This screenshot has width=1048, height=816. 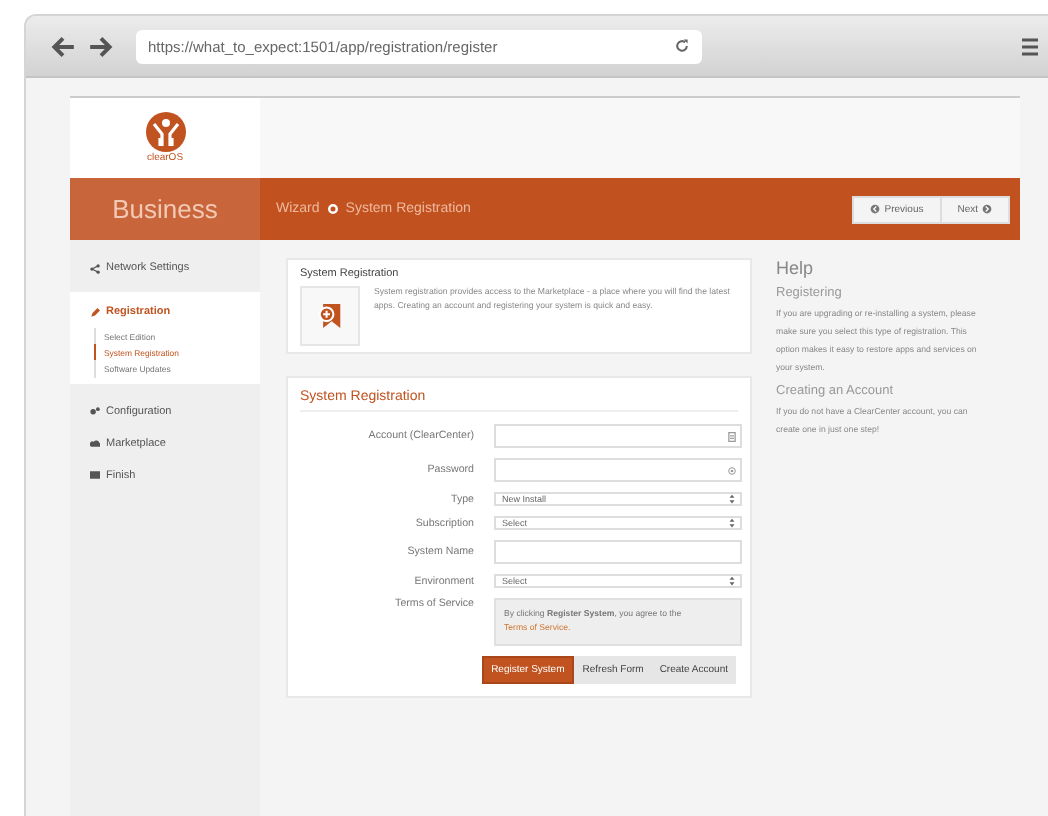 What do you see at coordinates (682, 46) in the screenshot?
I see `reload-icon` at bounding box center [682, 46].